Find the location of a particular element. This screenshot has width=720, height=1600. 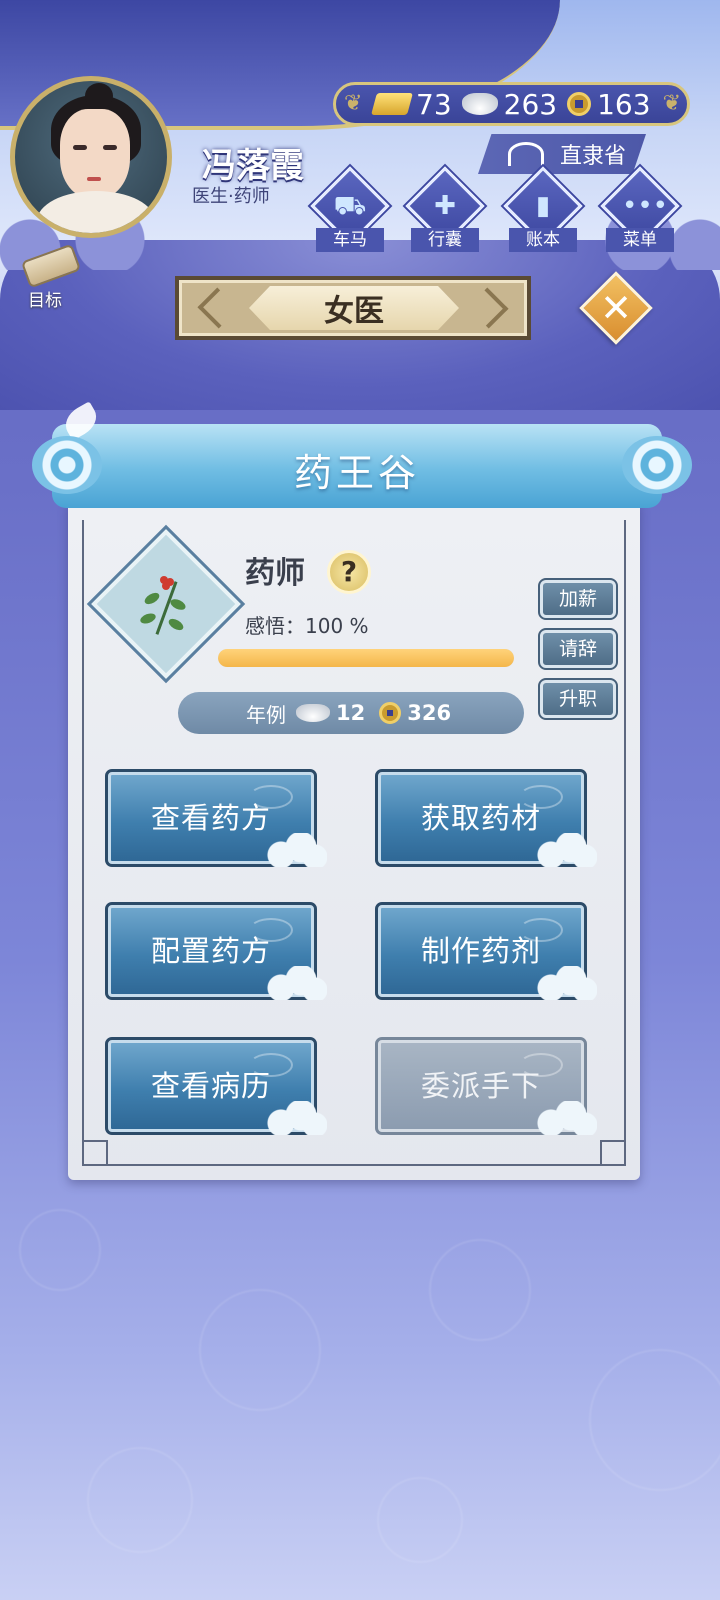

insight-progress-fill is located at coordinates (366, 658).